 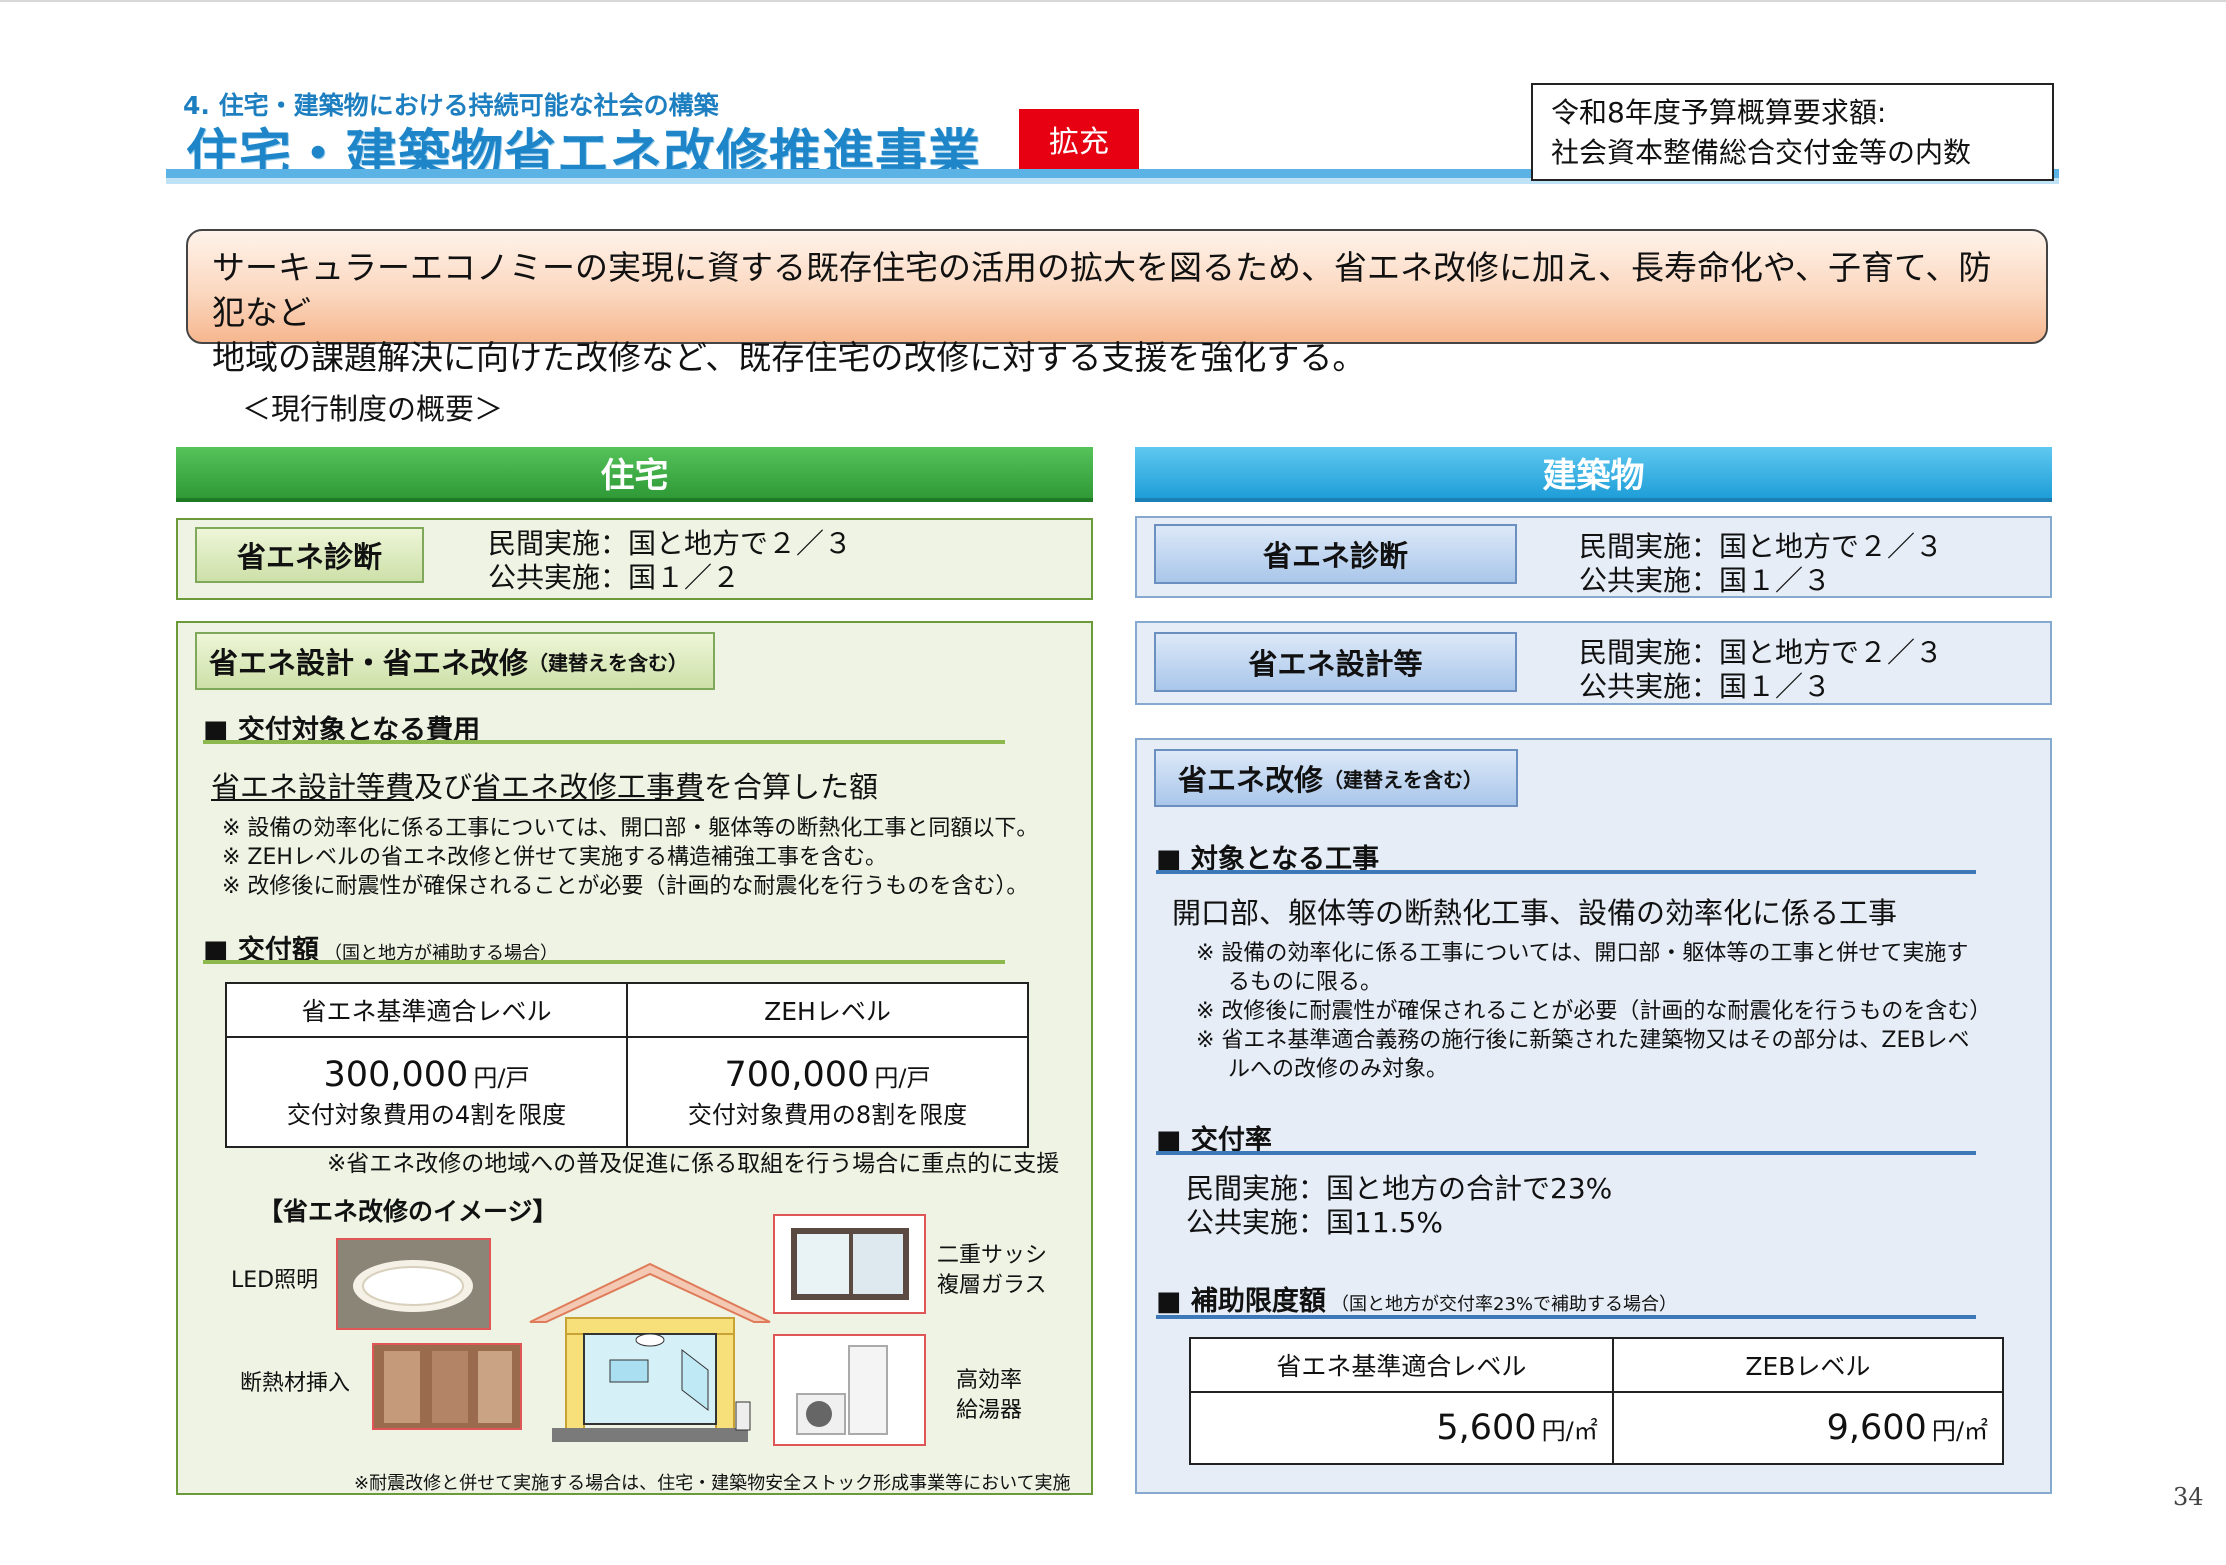 I want to click on heater-caption: 高効率 給湯器, so click(x=989, y=1396).